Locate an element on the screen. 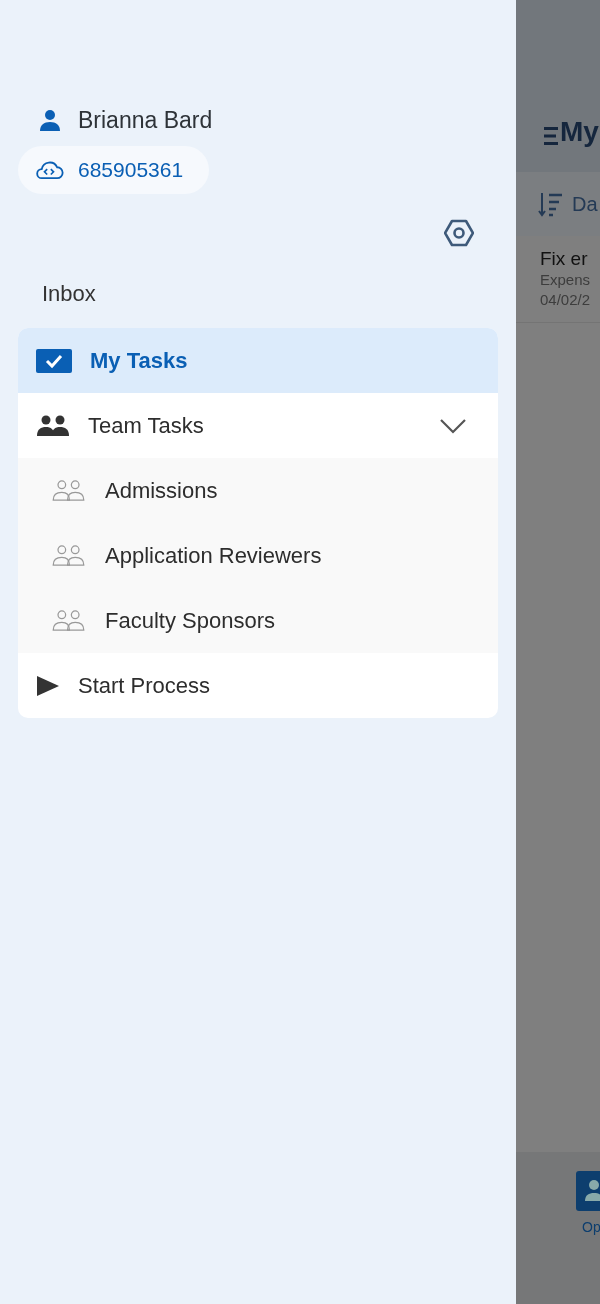 This screenshot has width=600, height=1304. account-chip: 685905361 is located at coordinates (114, 170).